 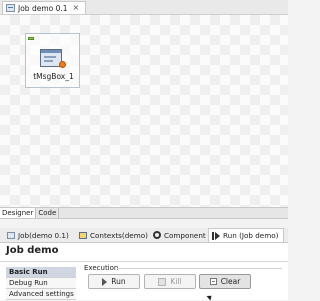 I want to click on tab-run-label: Run (Job demo), so click(x=251, y=235).